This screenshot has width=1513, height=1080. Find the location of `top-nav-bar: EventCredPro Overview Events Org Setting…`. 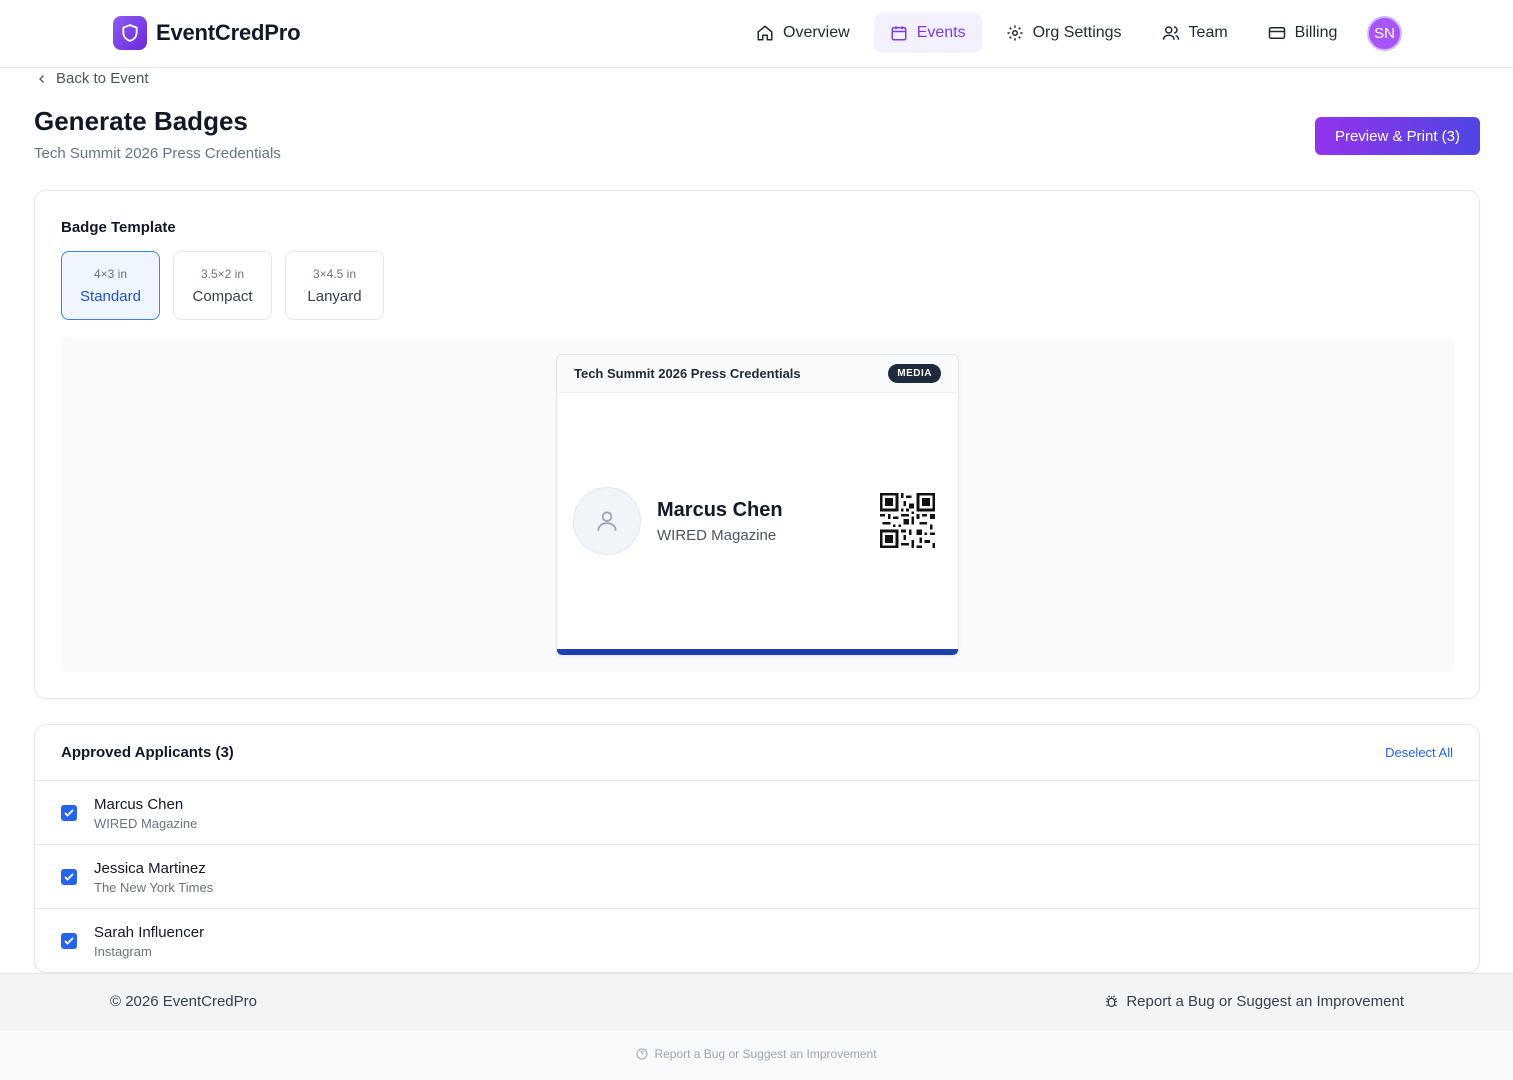

top-nav-bar: EventCredPro Overview Events Org Setting… is located at coordinates (756, 34).